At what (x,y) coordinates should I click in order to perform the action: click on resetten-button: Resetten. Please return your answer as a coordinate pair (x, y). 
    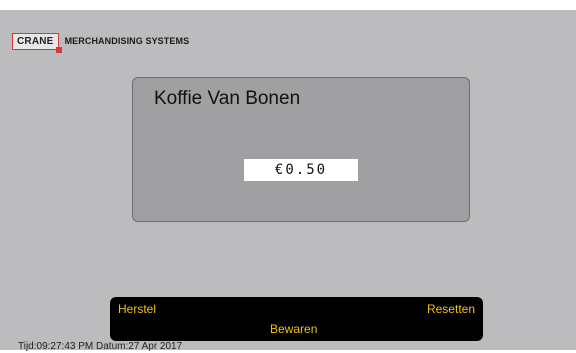
    Looking at the image, I should click on (451, 309).